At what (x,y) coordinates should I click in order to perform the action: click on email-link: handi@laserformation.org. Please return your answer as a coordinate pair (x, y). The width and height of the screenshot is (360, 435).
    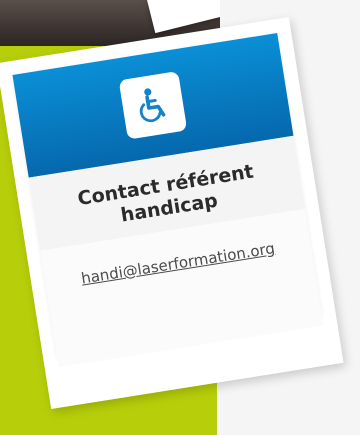
    Looking at the image, I should click on (178, 263).